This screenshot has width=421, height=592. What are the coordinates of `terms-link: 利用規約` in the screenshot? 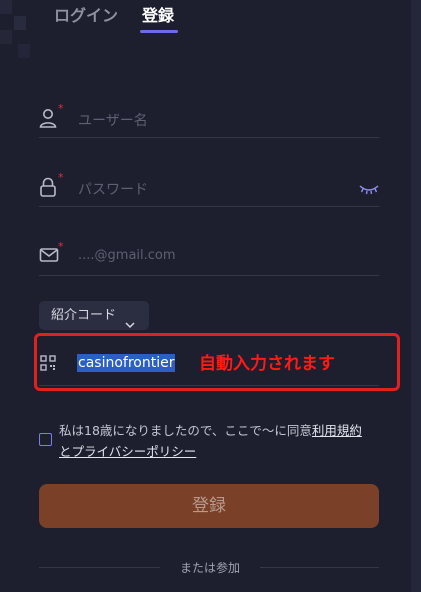 It's located at (337, 430).